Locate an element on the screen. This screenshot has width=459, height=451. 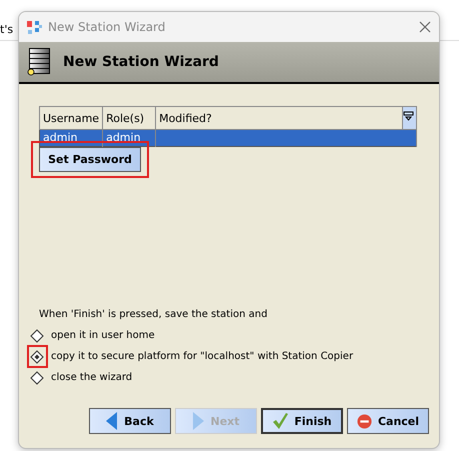
column-chooser-icon is located at coordinates (409, 118).